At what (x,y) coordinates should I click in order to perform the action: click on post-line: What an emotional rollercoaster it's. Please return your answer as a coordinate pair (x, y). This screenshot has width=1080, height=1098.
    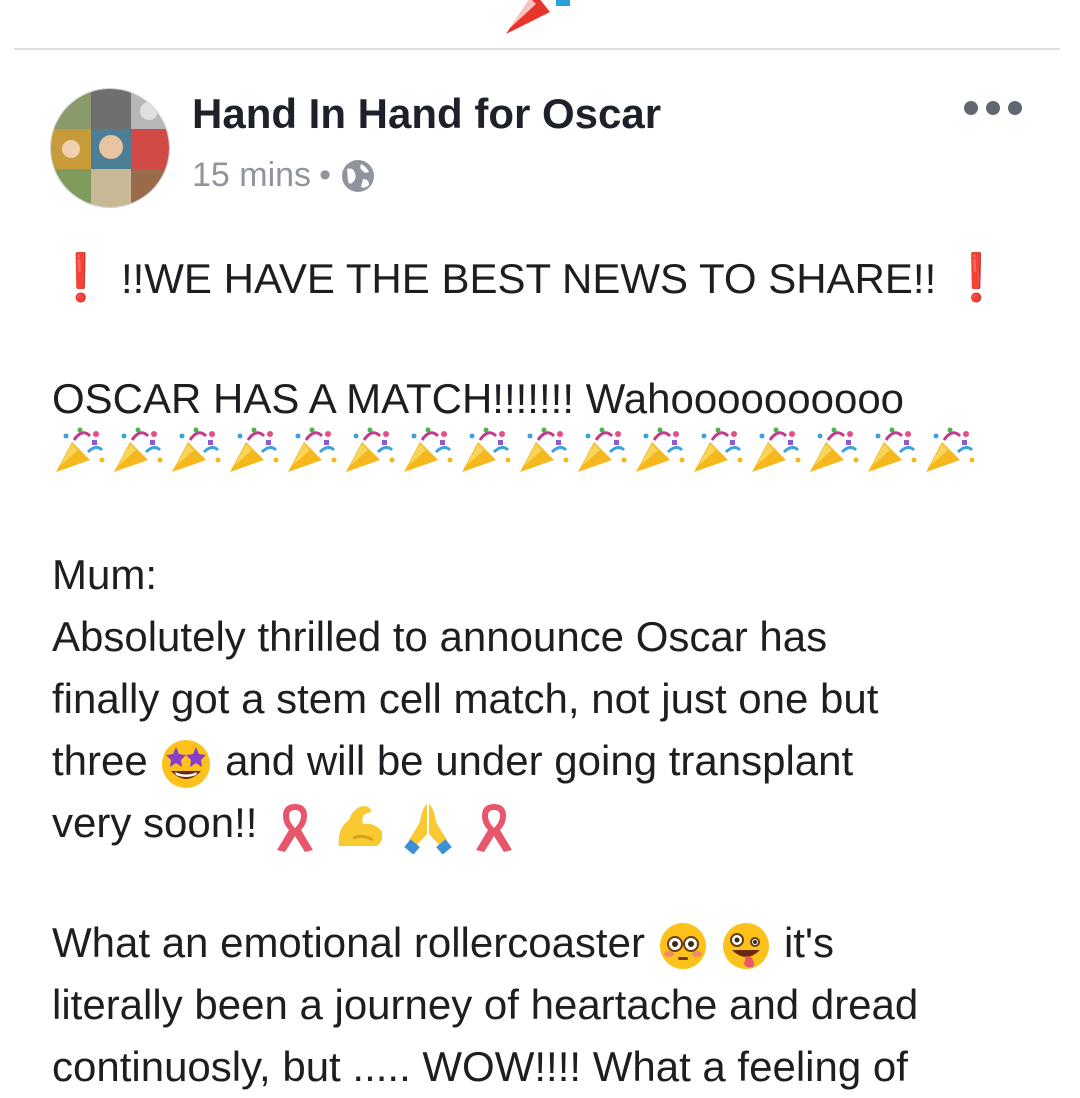
    Looking at the image, I should click on (552, 943).